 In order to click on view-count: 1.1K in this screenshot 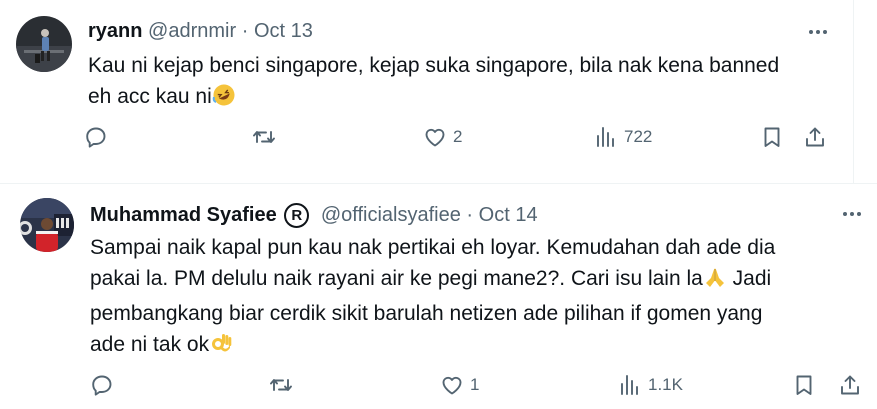, I will do `click(665, 384)`.